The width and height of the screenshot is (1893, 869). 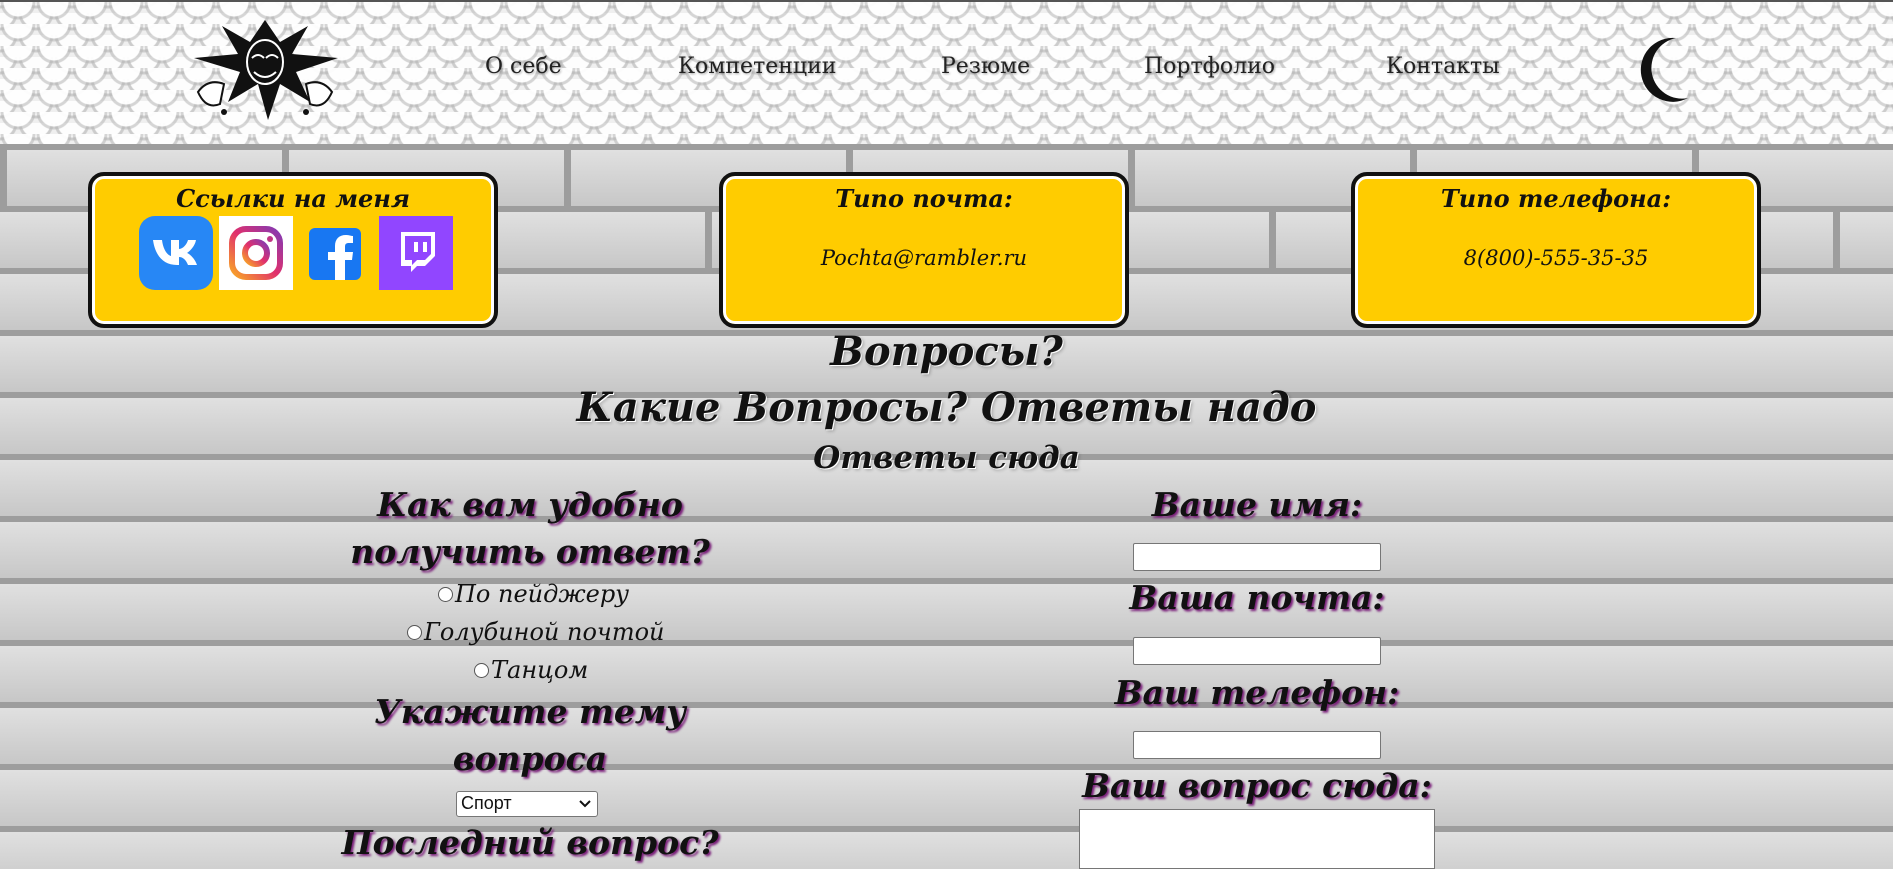 What do you see at coordinates (335, 254) in the screenshot?
I see `facebook-icon` at bounding box center [335, 254].